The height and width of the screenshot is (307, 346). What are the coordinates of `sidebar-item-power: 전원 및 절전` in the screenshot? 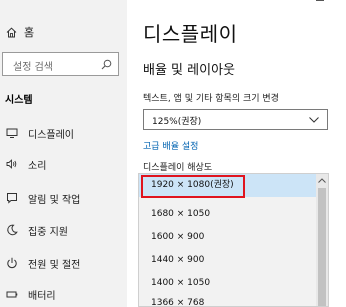 It's located at (43, 263).